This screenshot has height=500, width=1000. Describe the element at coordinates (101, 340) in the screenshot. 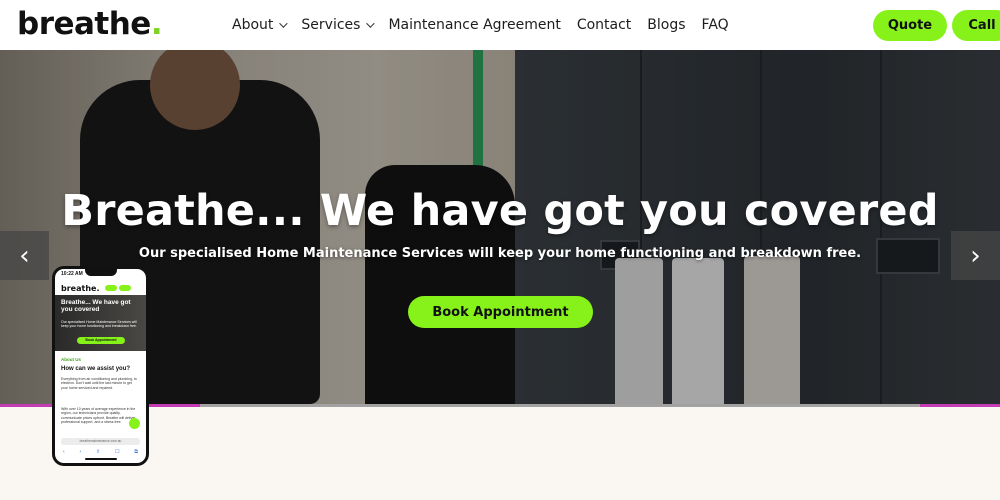

I see `phone-hero-button: Book Appointment` at that location.